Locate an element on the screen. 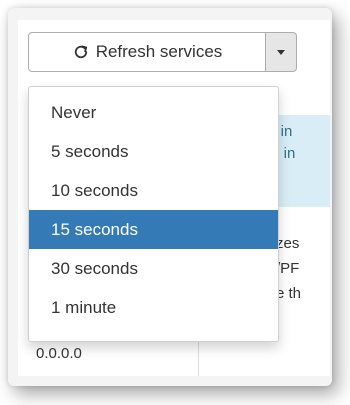 This screenshot has width=350, height=405. menu-item-15-seconds: 15 seconds is located at coordinates (153, 229).